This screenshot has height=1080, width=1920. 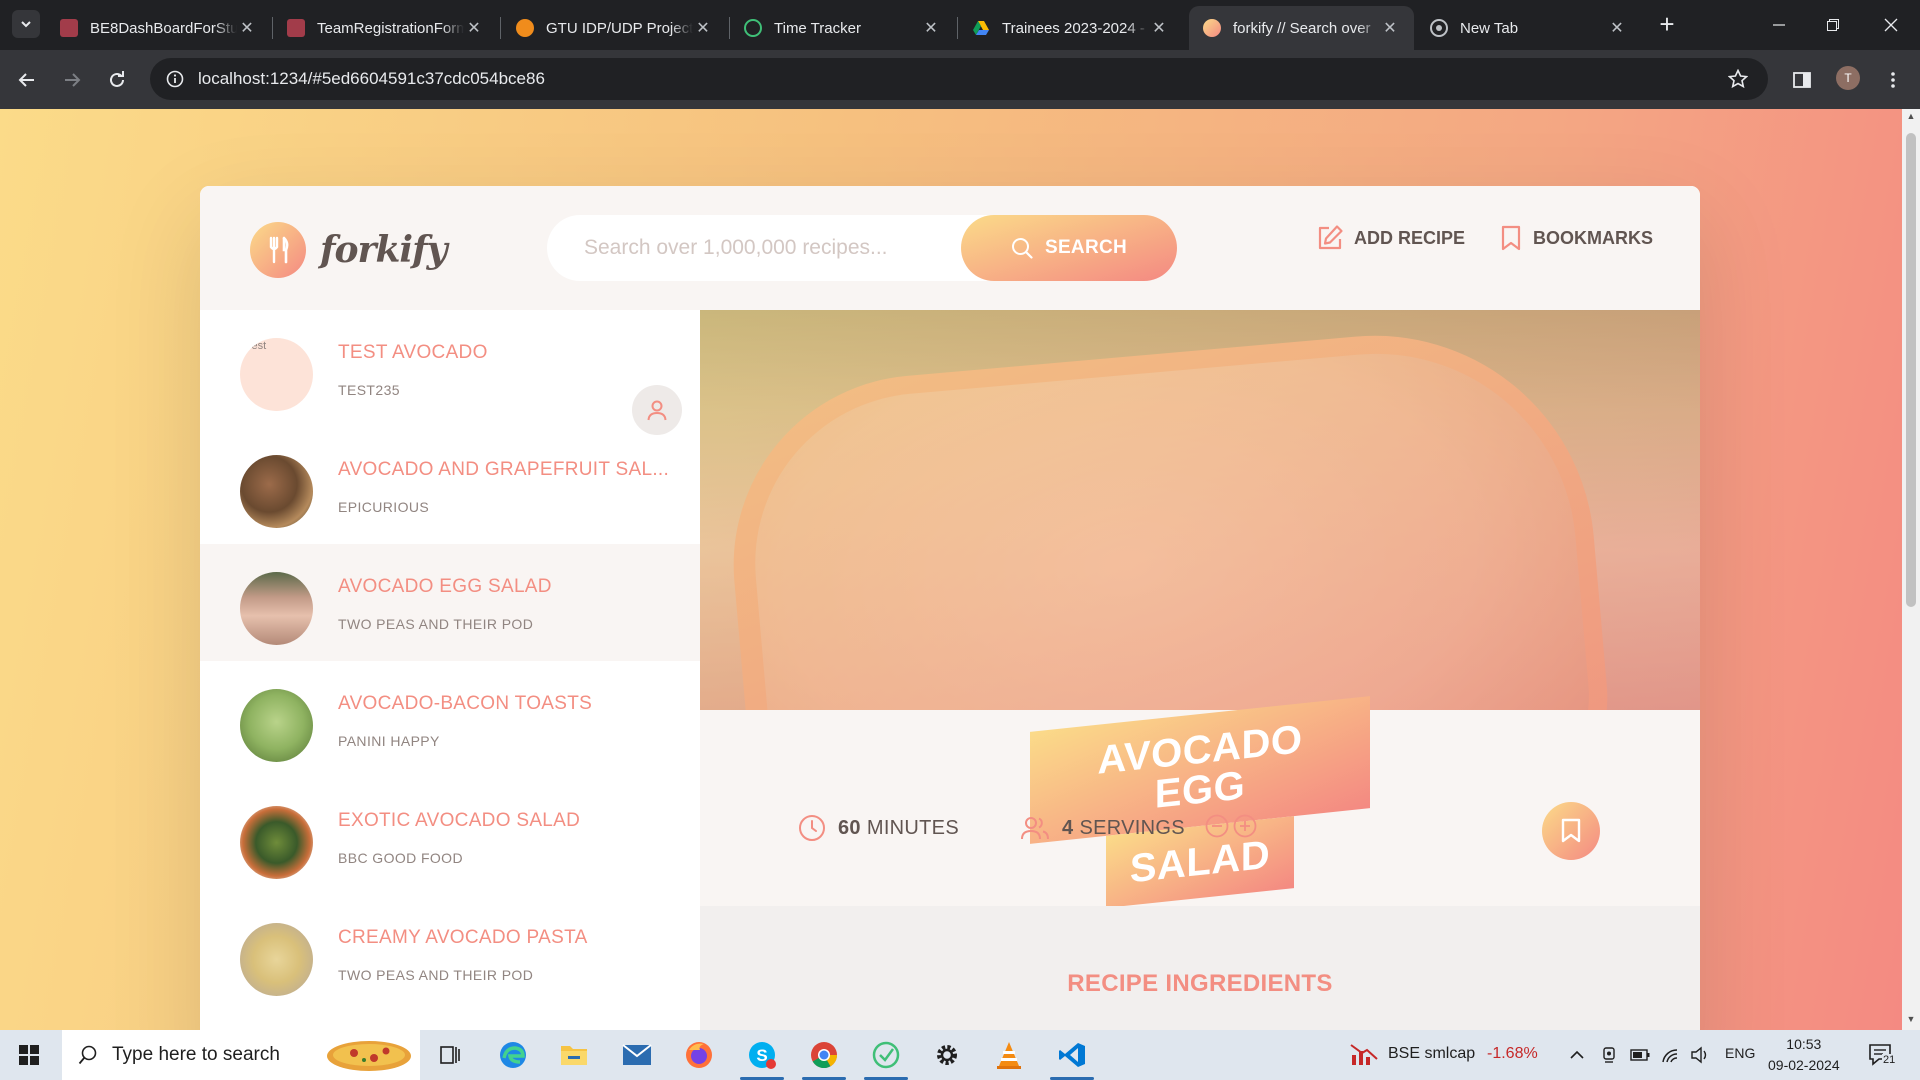 I want to click on forward-button, so click(x=72, y=80).